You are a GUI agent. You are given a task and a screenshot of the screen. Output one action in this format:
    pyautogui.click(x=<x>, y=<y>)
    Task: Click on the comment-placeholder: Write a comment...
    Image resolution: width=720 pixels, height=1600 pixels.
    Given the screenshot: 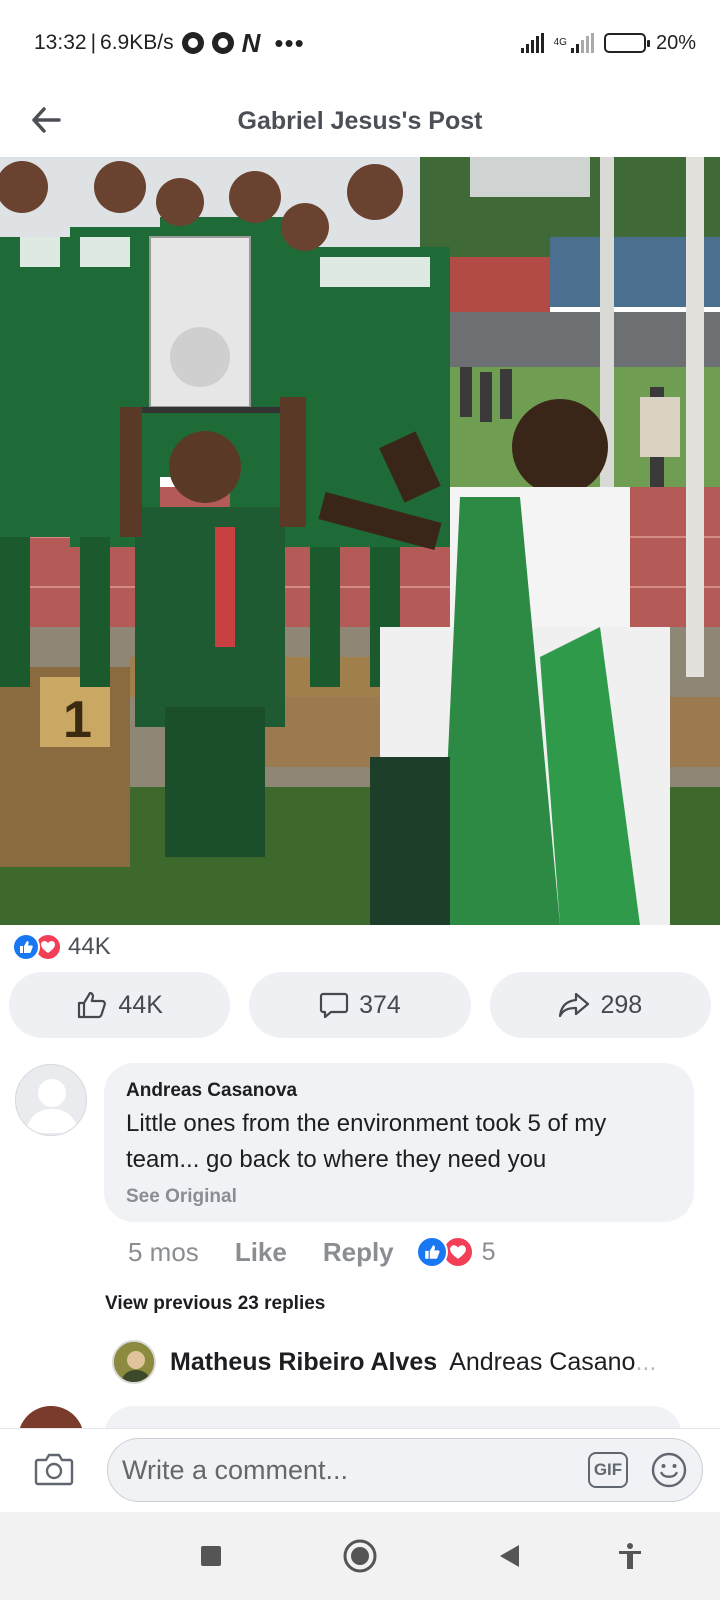 What is the action you would take?
    pyautogui.click(x=355, y=1470)
    